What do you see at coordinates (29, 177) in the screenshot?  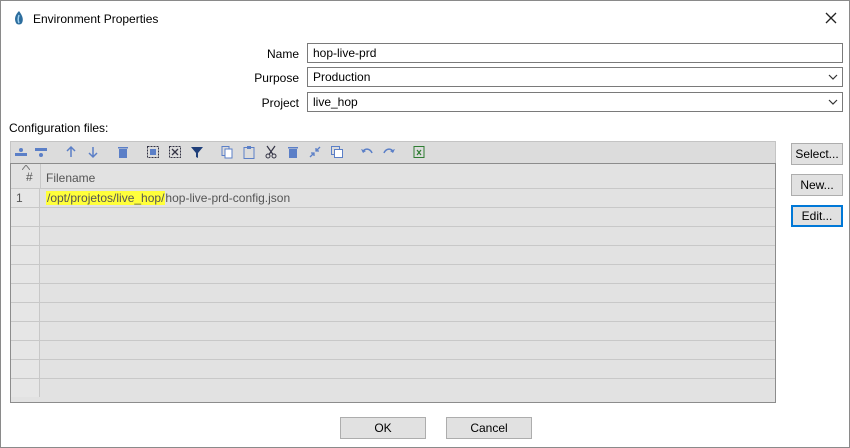 I see `column-number-label: #` at bounding box center [29, 177].